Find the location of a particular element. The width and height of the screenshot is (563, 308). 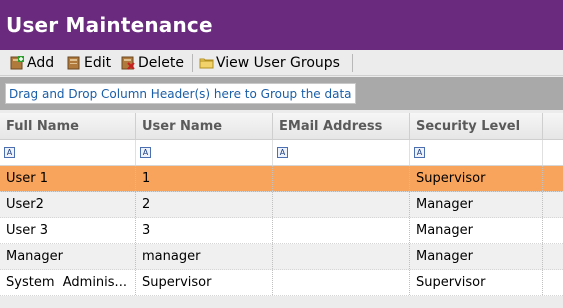

delete-icon is located at coordinates (128, 63).